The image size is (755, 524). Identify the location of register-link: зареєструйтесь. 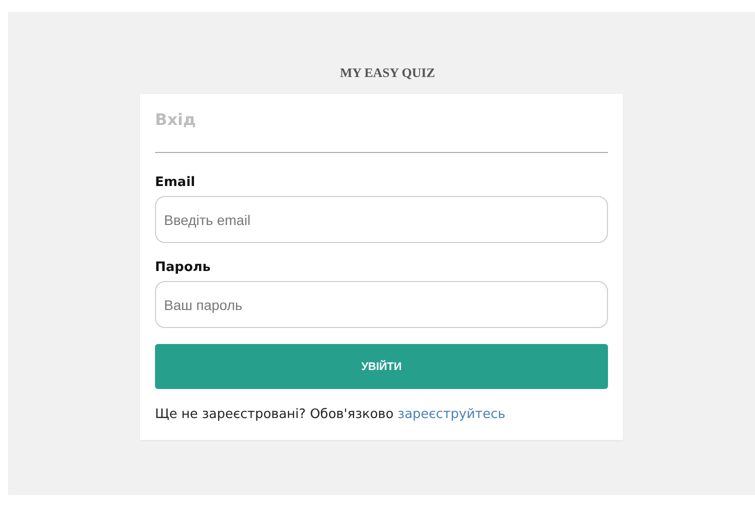
(452, 414).